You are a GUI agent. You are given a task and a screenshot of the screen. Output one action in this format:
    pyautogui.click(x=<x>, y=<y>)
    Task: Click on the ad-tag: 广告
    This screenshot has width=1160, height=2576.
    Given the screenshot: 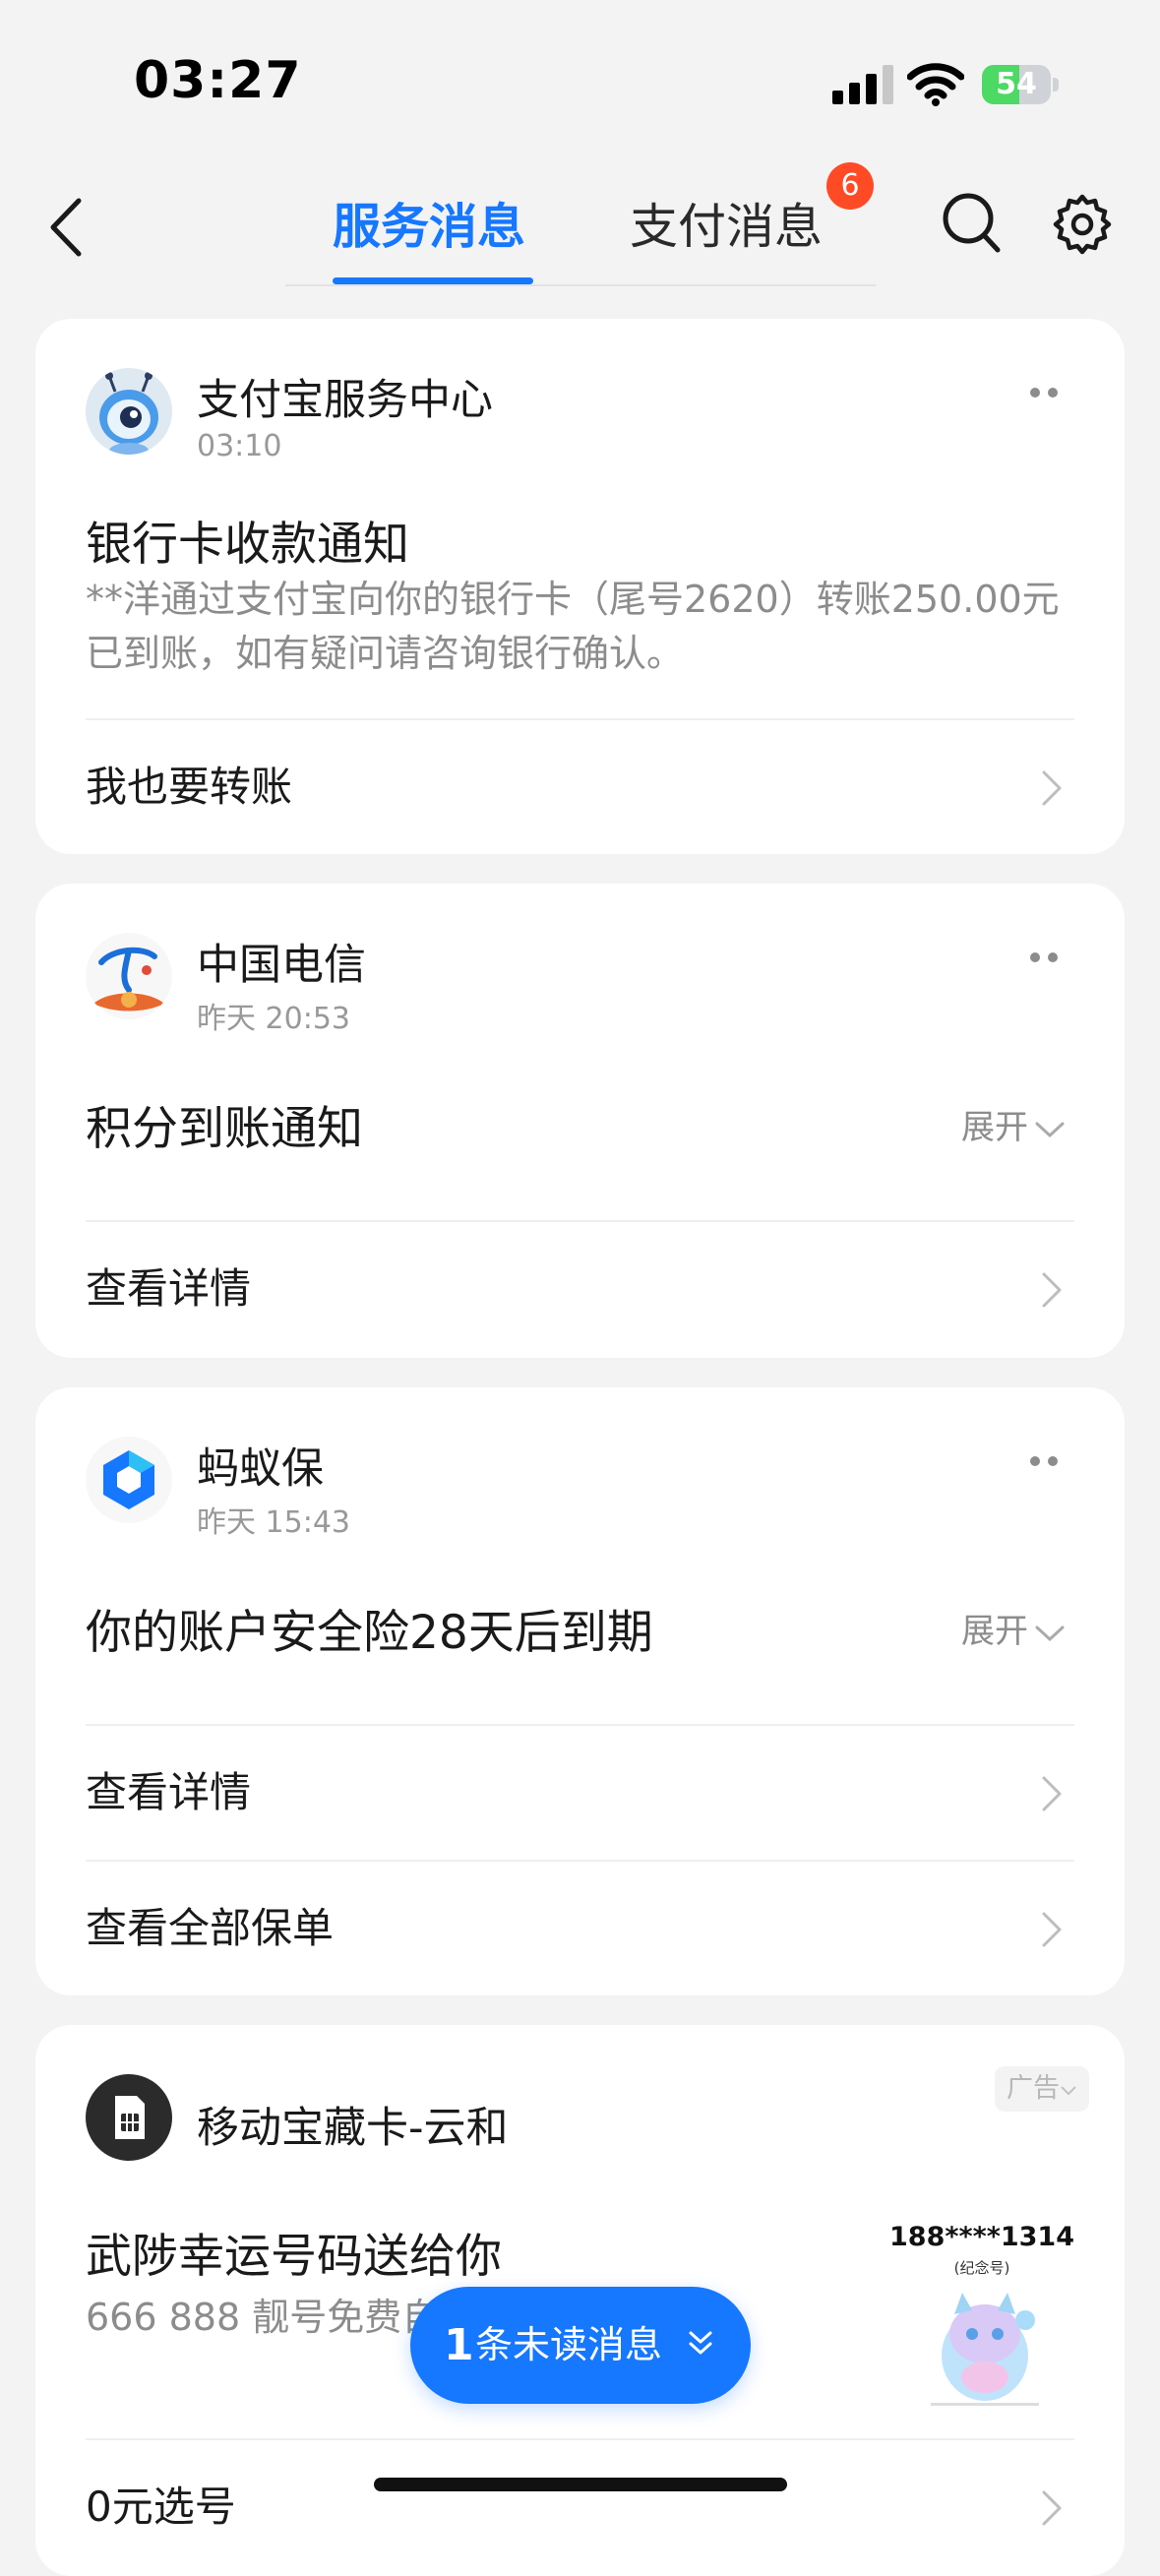 What is the action you would take?
    pyautogui.click(x=1042, y=2089)
    